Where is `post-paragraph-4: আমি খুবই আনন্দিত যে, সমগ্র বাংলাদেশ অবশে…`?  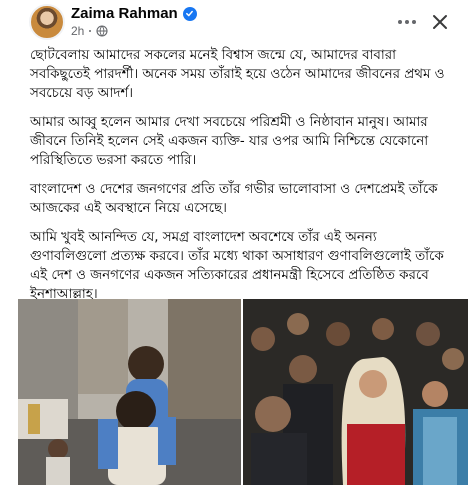
post-paragraph-4: আমি খুবই আনন্দিত যে, সমগ্র বাংলাদেশ অবশে… is located at coordinates (237, 266).